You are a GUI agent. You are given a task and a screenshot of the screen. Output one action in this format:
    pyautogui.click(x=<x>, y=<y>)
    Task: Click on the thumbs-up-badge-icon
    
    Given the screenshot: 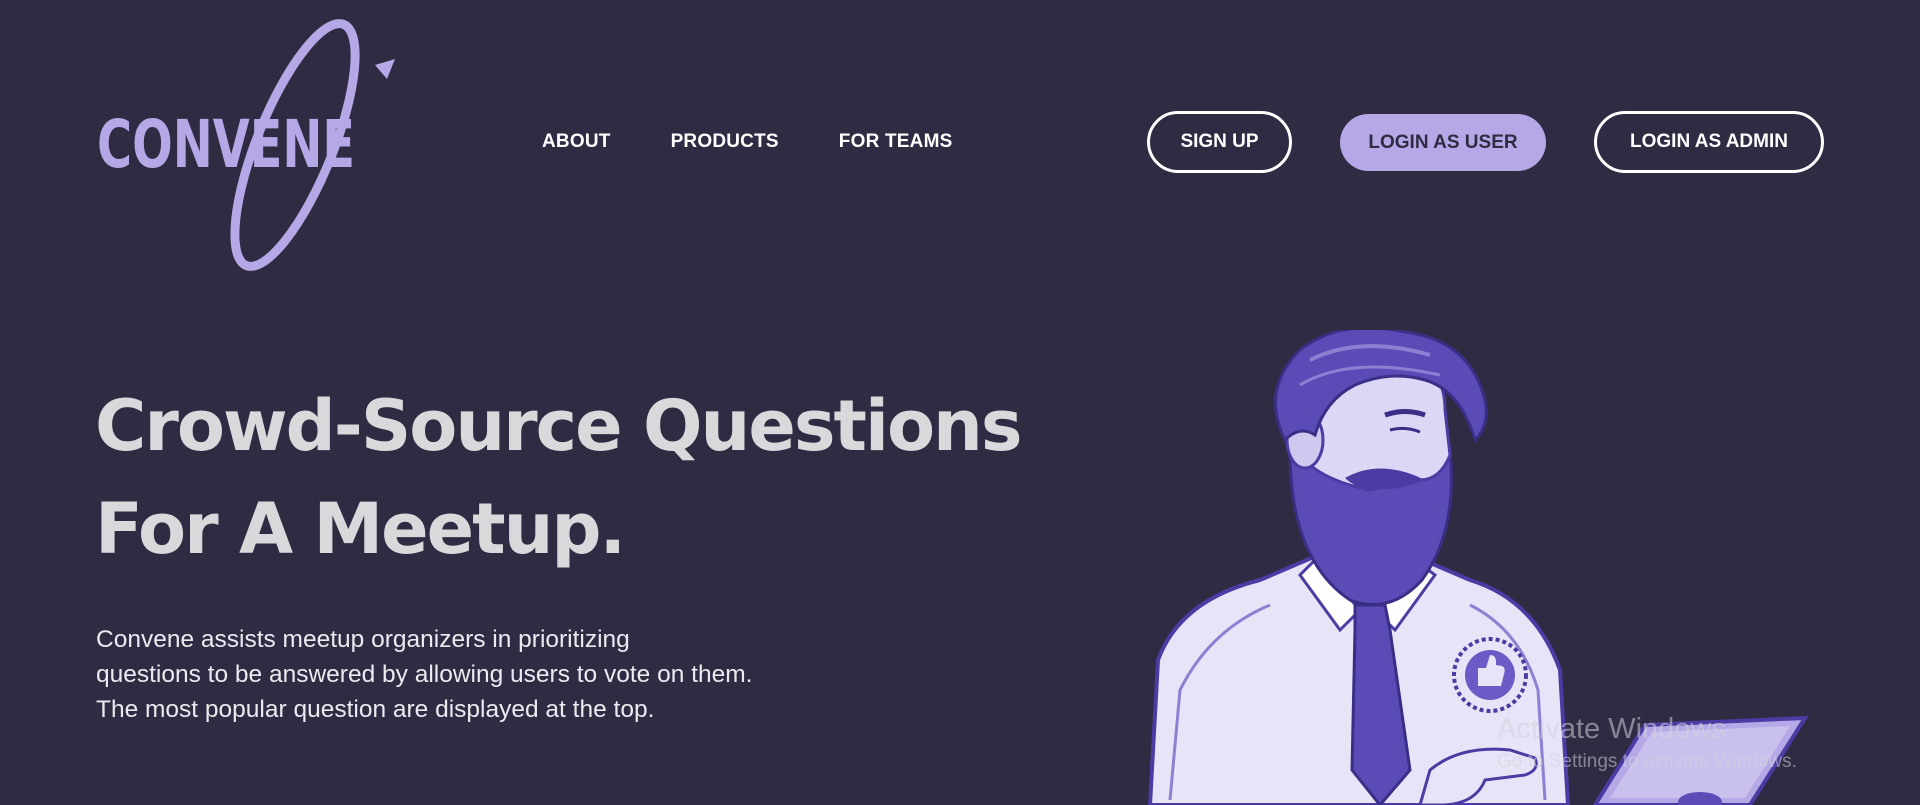 What is the action you would take?
    pyautogui.click(x=1490, y=675)
    